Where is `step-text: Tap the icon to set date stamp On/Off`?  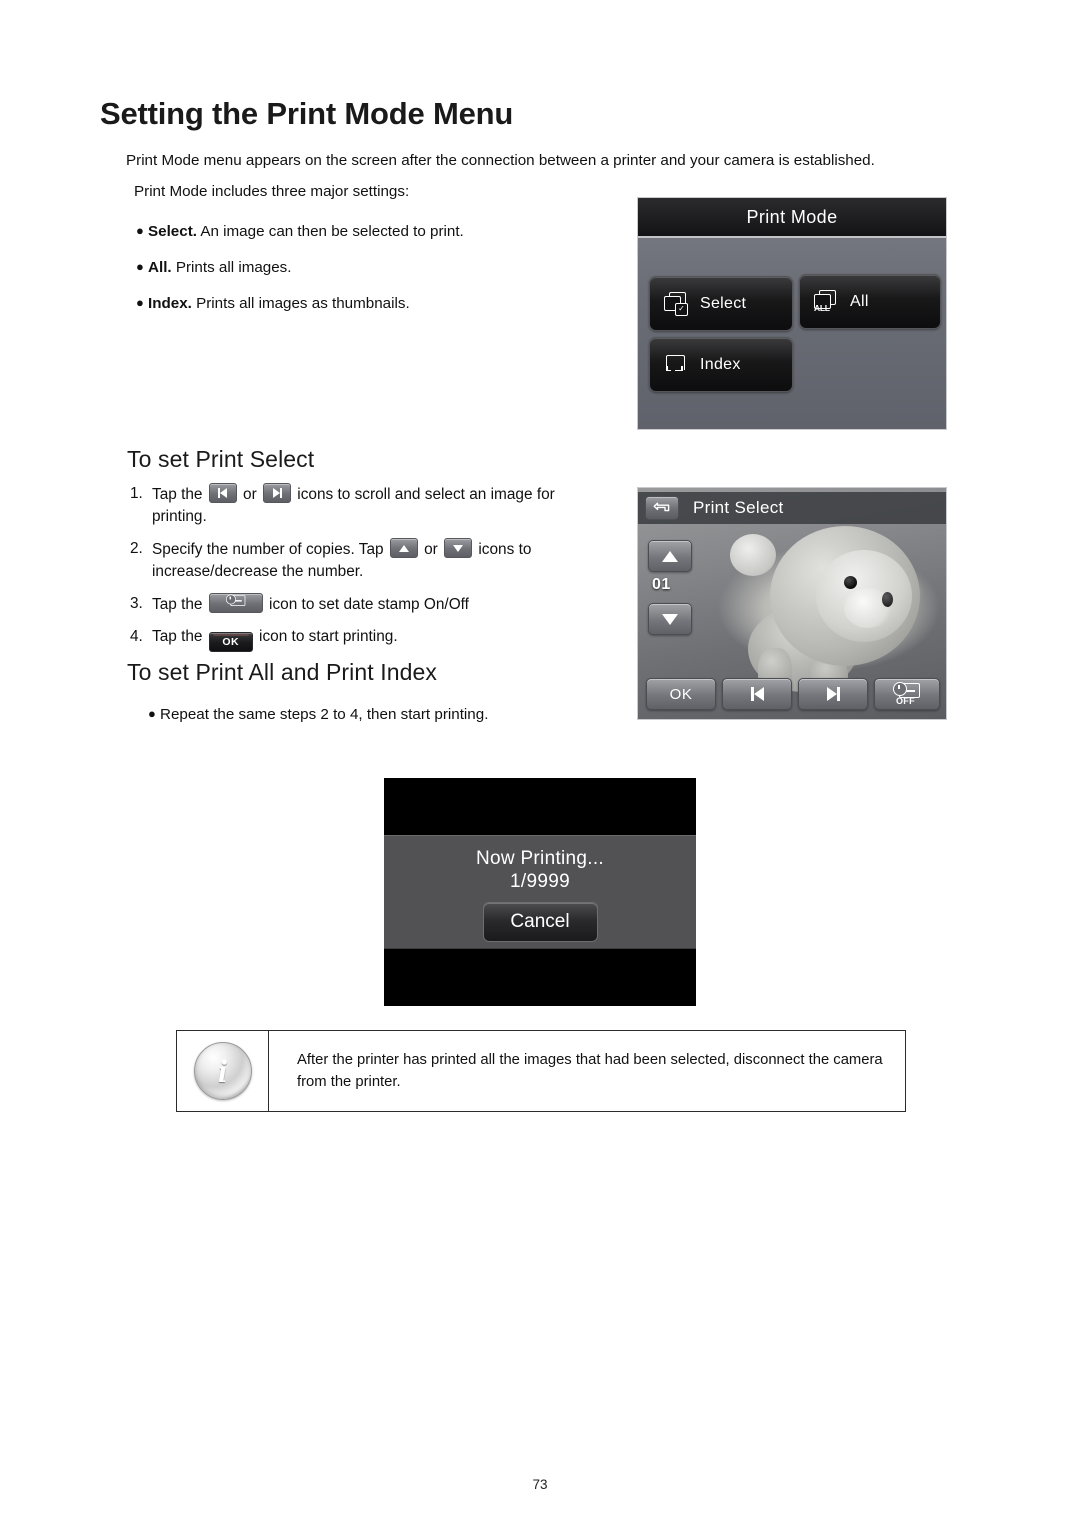 step-text: Tap the icon to set date stamp On/Off is located at coordinates (376, 604).